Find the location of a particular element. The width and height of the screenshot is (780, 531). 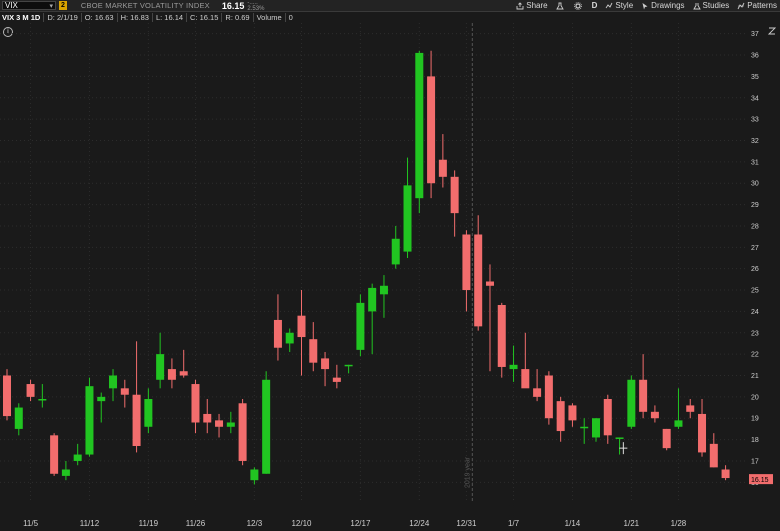

drawings-button: Drawings is located at coordinates (663, 5).